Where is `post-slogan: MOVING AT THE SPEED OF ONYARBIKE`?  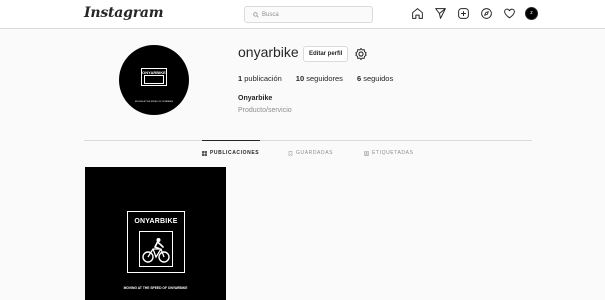
post-slogan: MOVING AT THE SPEED OF ONYARBIKE is located at coordinates (155, 288).